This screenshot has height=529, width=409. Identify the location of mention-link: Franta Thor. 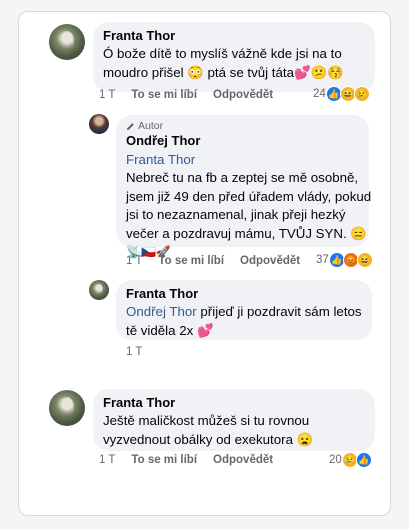
(242, 159).